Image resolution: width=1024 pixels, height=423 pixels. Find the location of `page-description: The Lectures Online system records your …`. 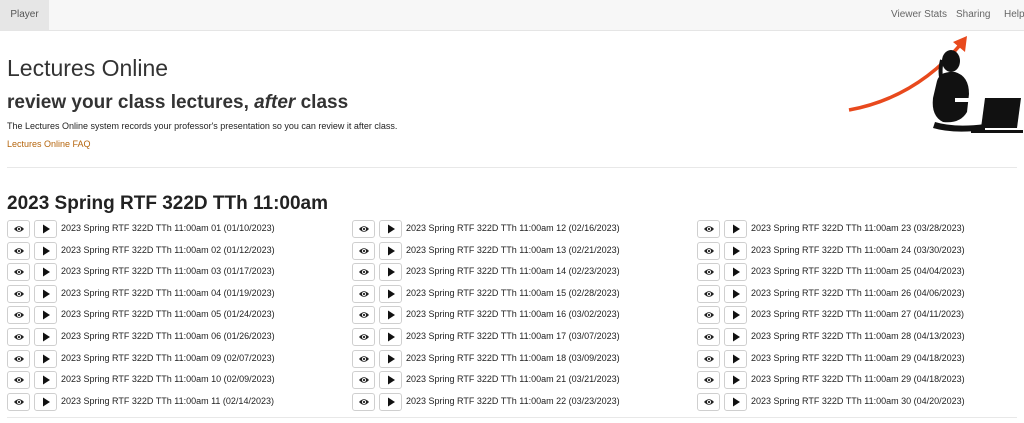

page-description: The Lectures Online system records your … is located at coordinates (202, 126).